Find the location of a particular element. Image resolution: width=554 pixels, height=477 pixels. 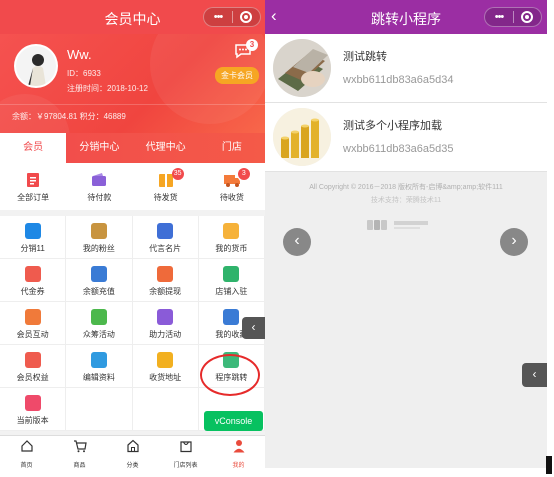

grid-item-shop: 店铺入驻 is located at coordinates (231, 280).